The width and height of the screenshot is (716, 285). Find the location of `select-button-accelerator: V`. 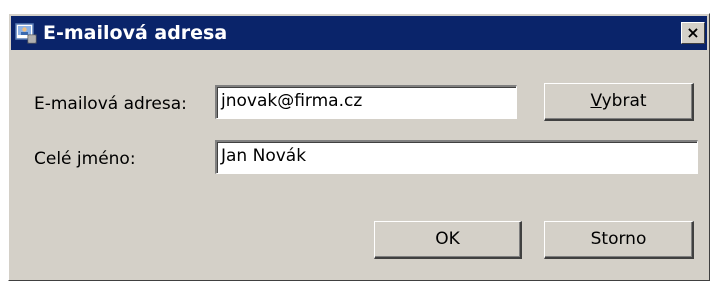

select-button-accelerator: V is located at coordinates (596, 101).